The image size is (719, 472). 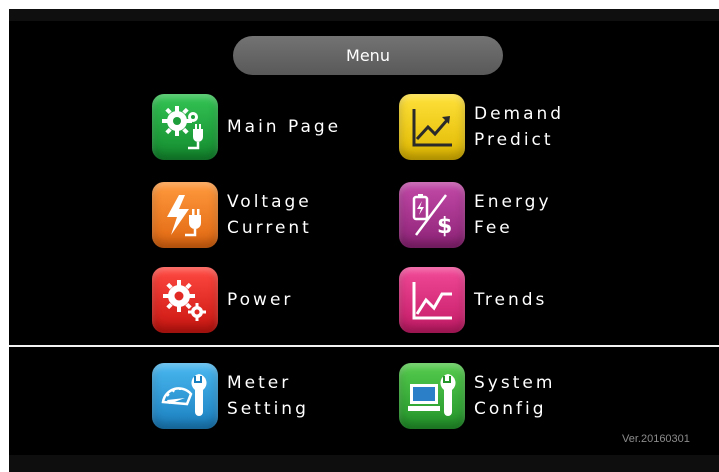 I want to click on main-page-label: Main Page, so click(x=284, y=127).